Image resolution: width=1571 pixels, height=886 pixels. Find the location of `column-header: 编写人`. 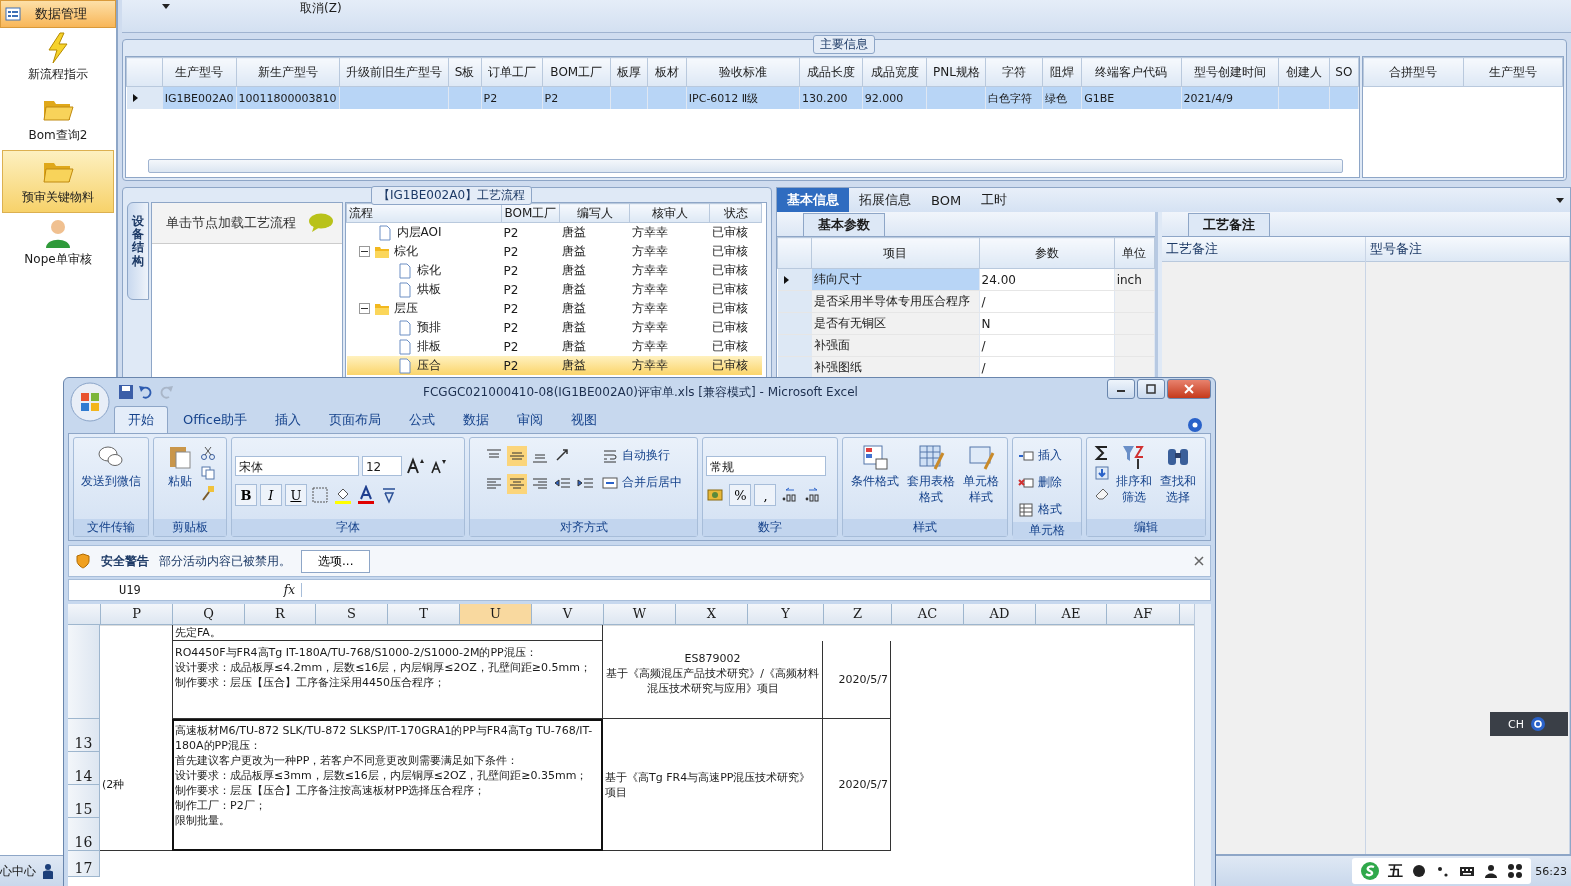

column-header: 编写人 is located at coordinates (594, 213).